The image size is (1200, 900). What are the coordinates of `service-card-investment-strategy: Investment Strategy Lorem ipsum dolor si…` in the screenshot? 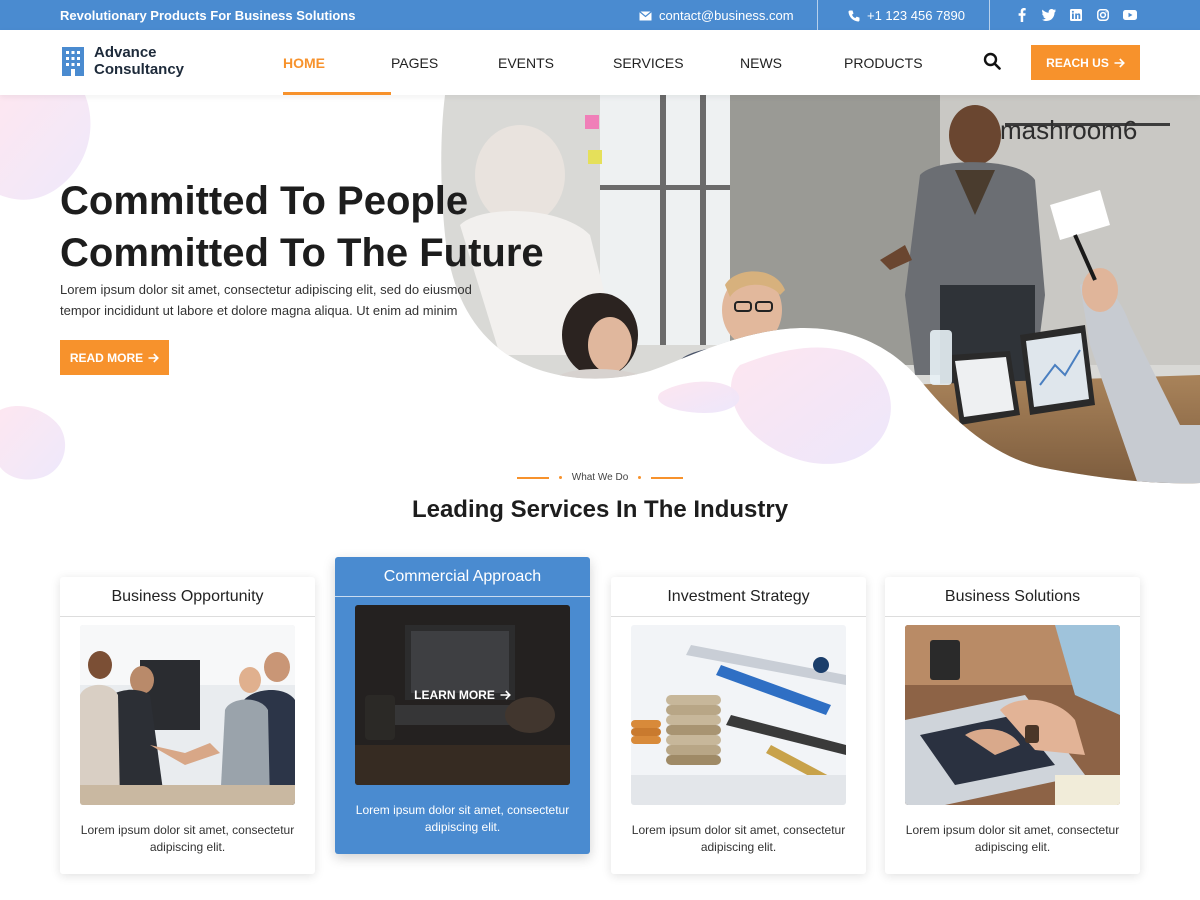 It's located at (738, 725).